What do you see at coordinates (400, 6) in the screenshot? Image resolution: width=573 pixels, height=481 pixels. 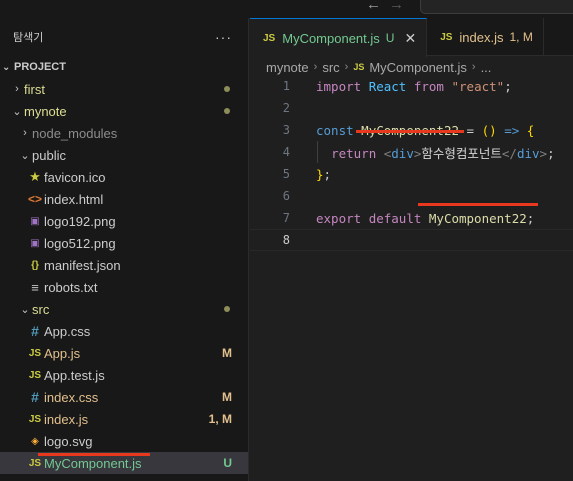 I see `forward-arrow-icon: →` at bounding box center [400, 6].